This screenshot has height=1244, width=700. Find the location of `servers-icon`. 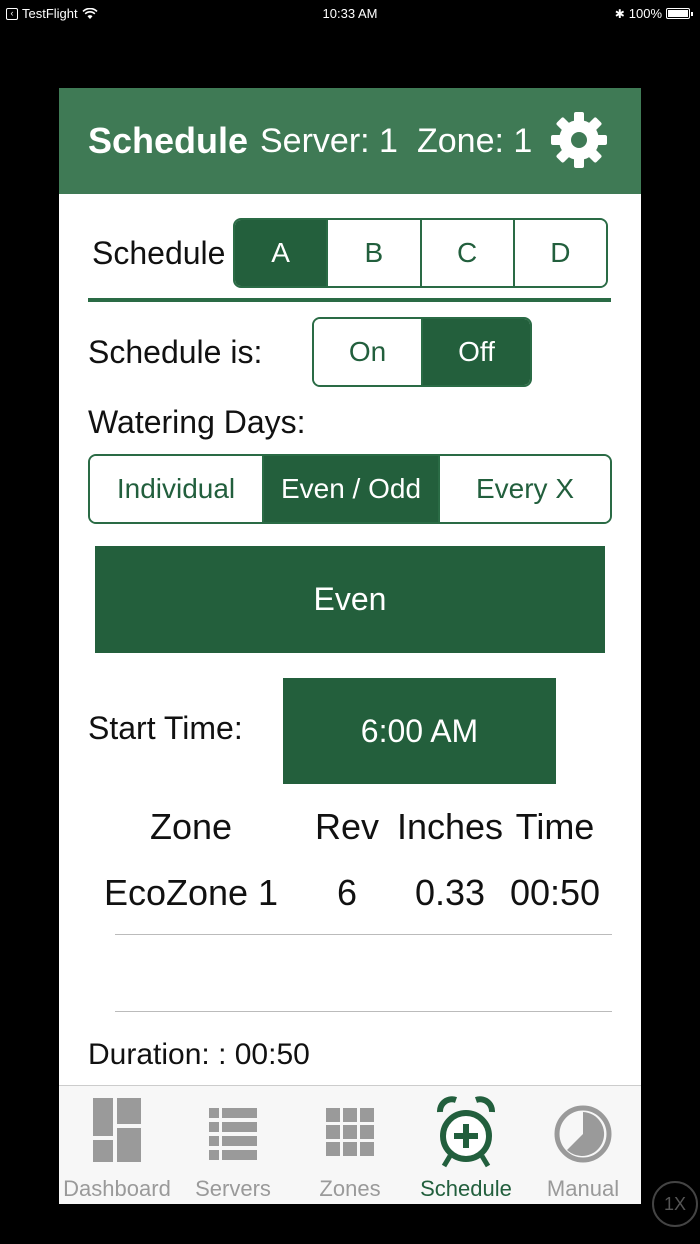

servers-icon is located at coordinates (233, 1134).